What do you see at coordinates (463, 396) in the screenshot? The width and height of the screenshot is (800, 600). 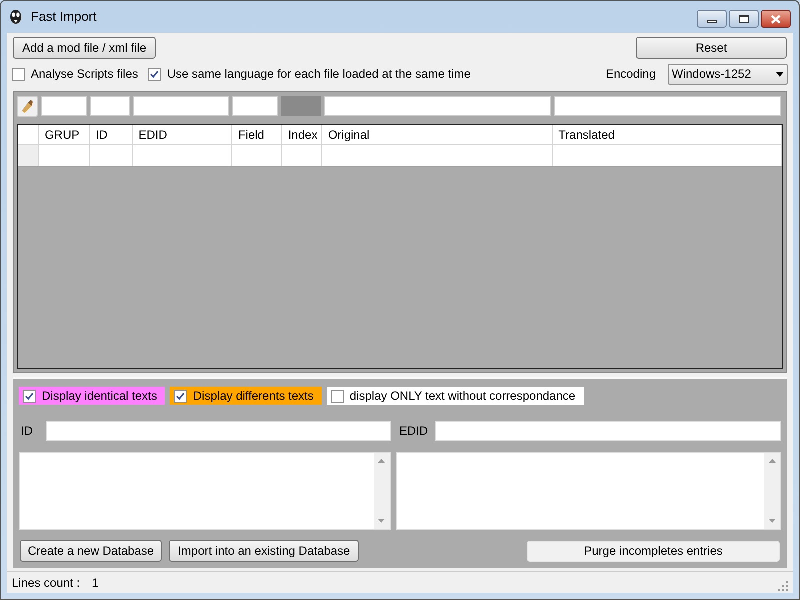 I see `filter-label: display ONLY text without correspondance` at bounding box center [463, 396].